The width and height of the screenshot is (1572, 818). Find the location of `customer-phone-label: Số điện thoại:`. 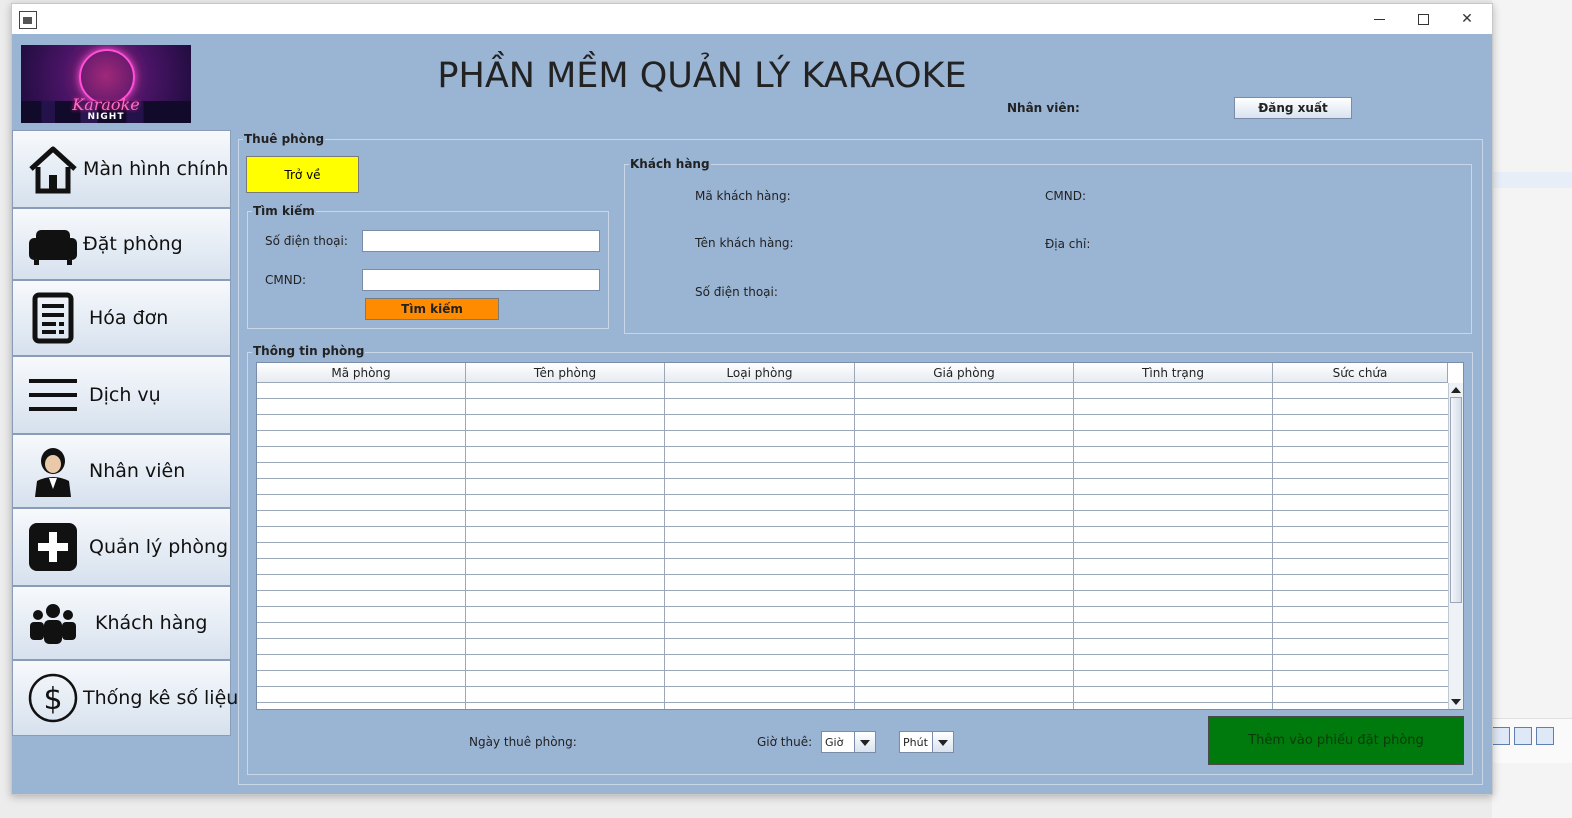

customer-phone-label: Số điện thoại: is located at coordinates (736, 292).